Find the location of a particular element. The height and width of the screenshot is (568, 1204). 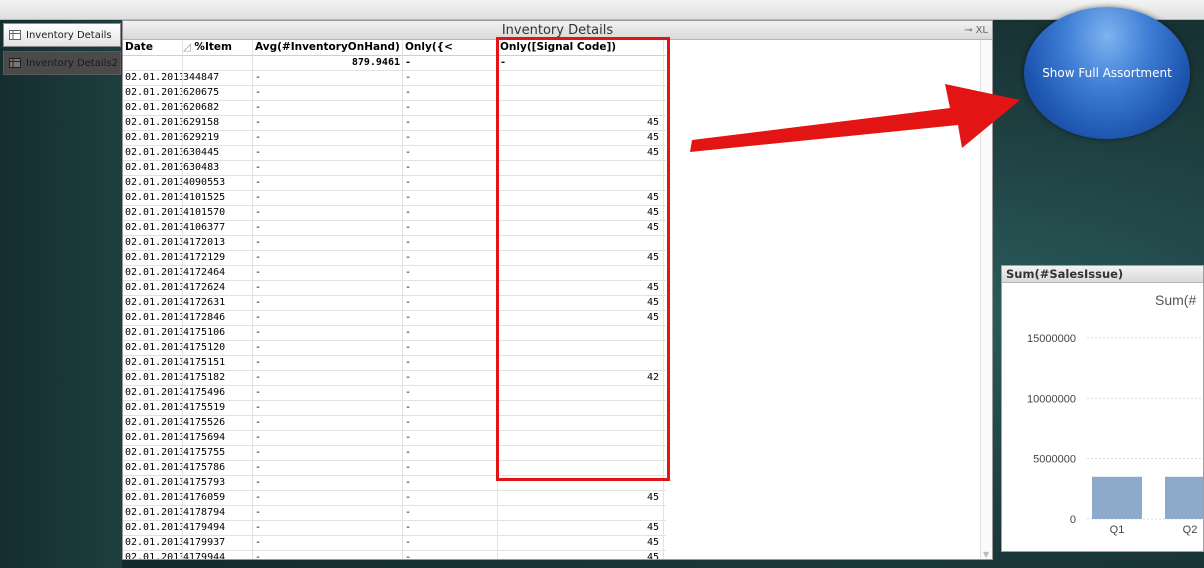

x-tick-label: Q2 is located at coordinates (1190, 530).